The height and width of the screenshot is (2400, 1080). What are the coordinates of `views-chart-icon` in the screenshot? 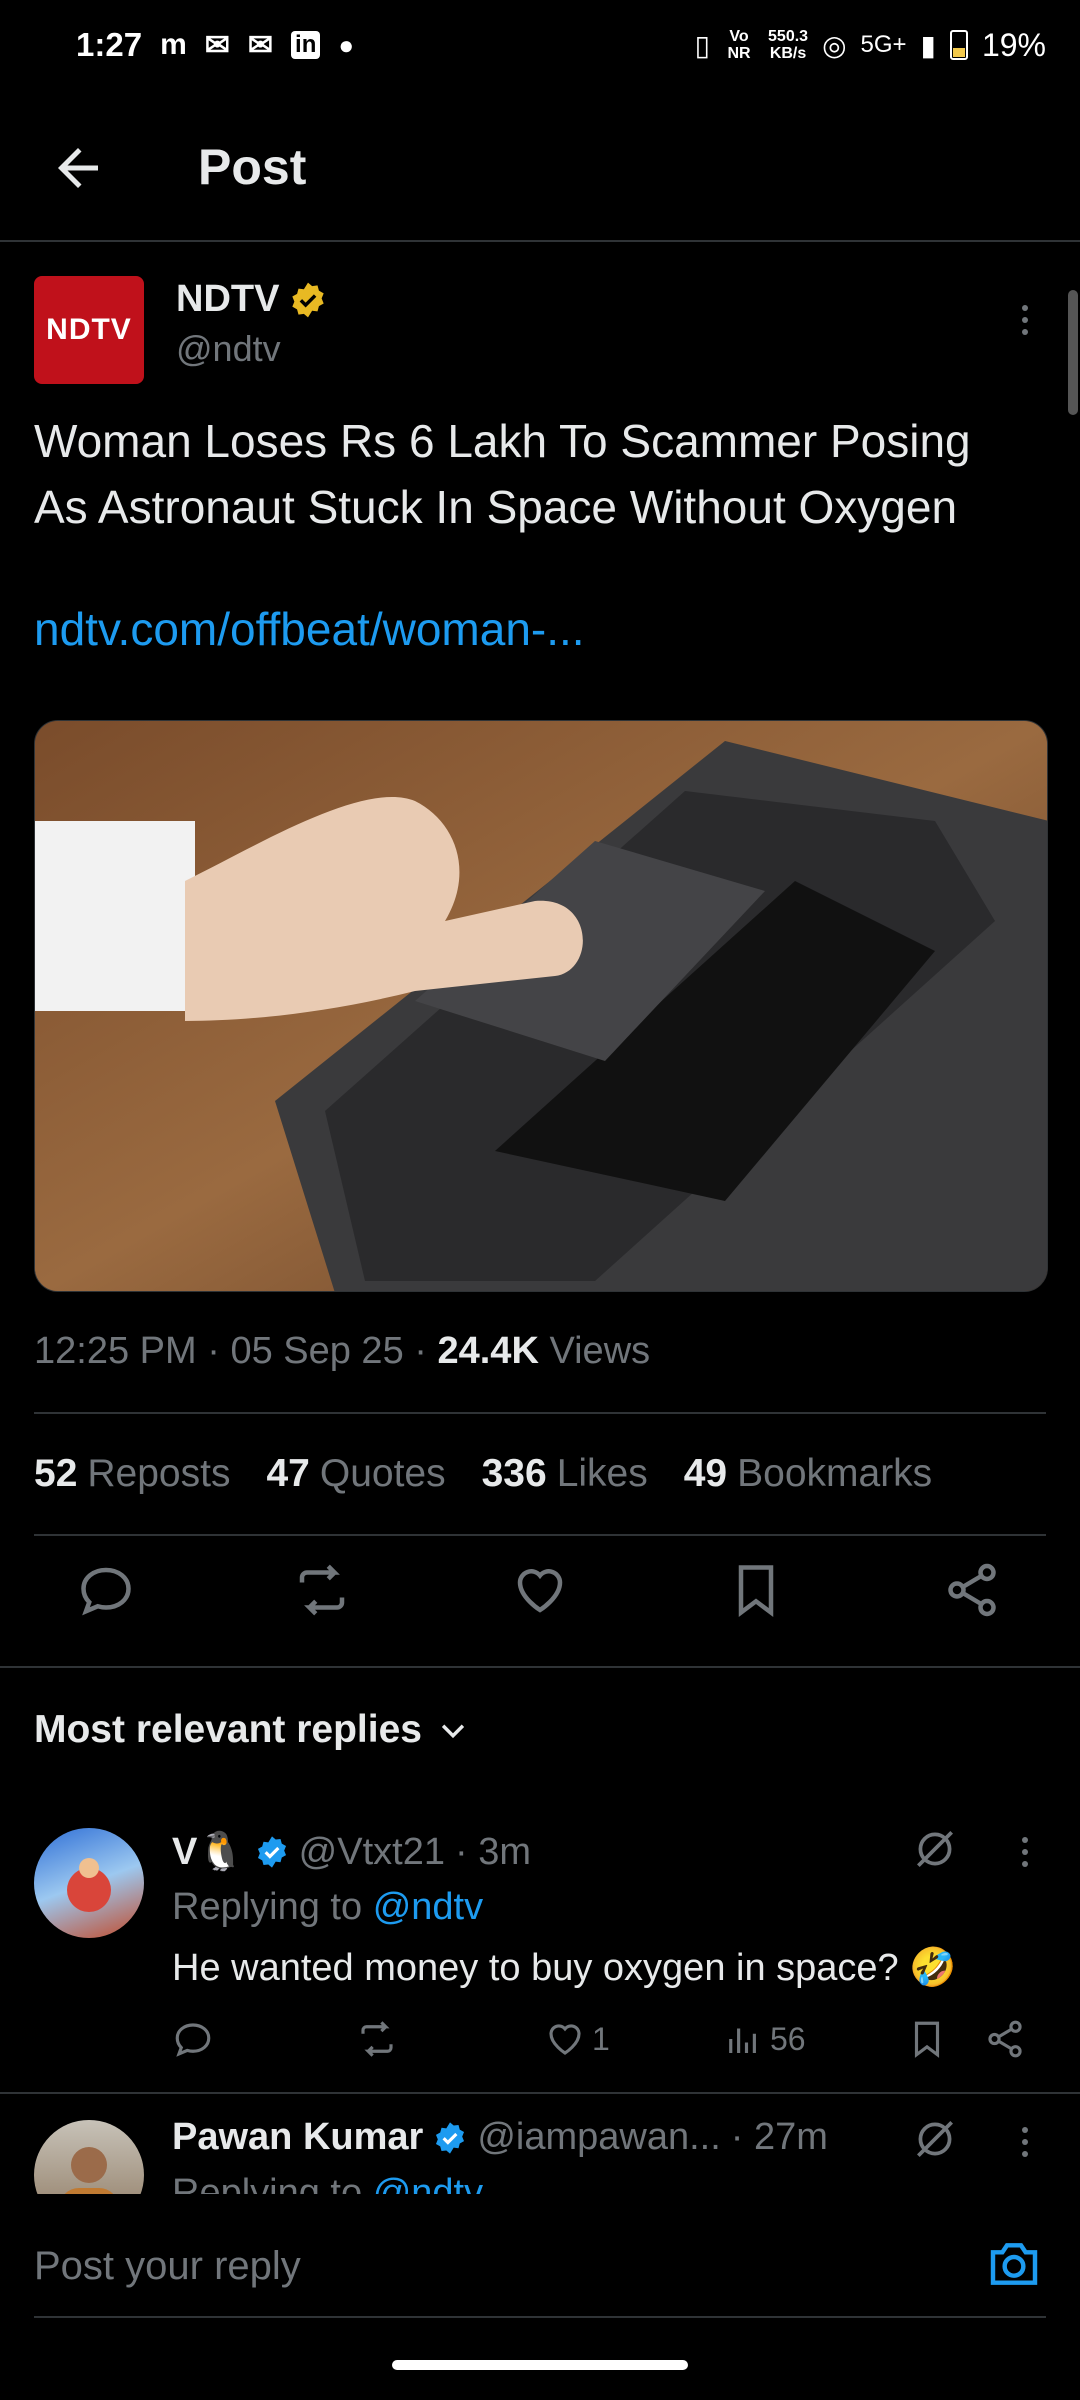 It's located at (742, 2040).